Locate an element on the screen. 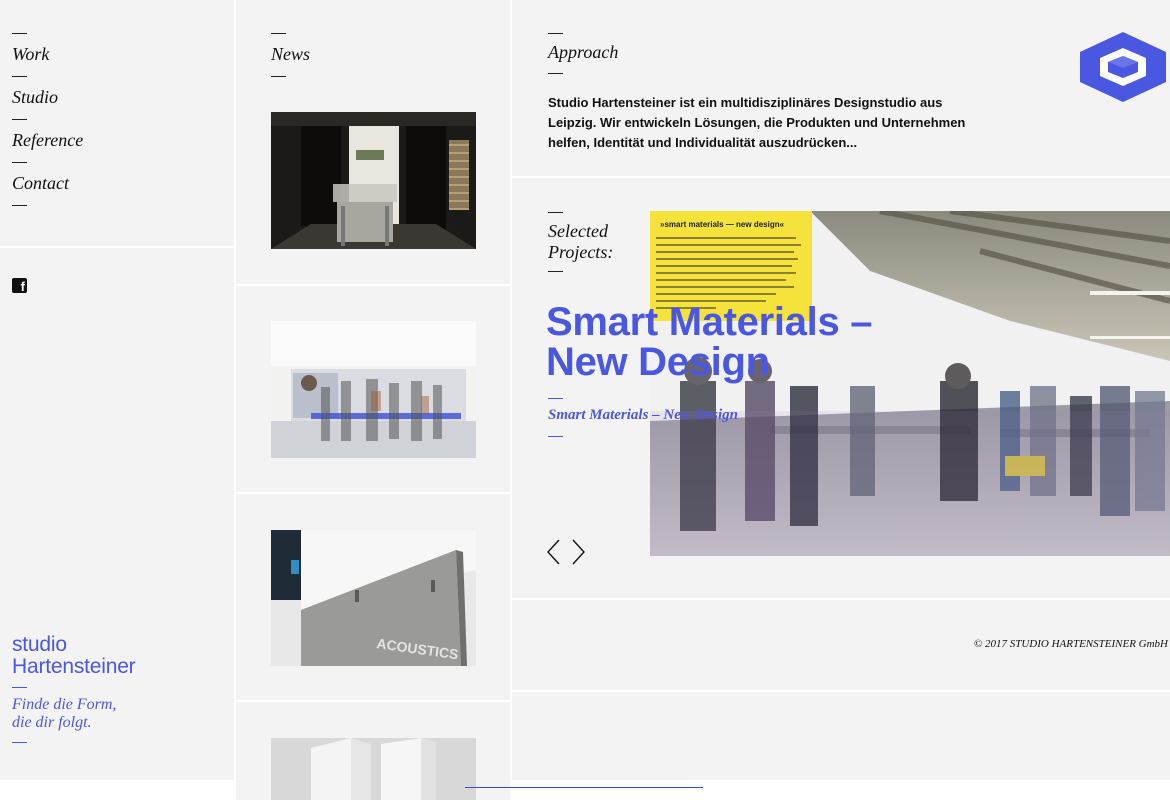  projects-header: Selected Projects: is located at coordinates (580, 242).